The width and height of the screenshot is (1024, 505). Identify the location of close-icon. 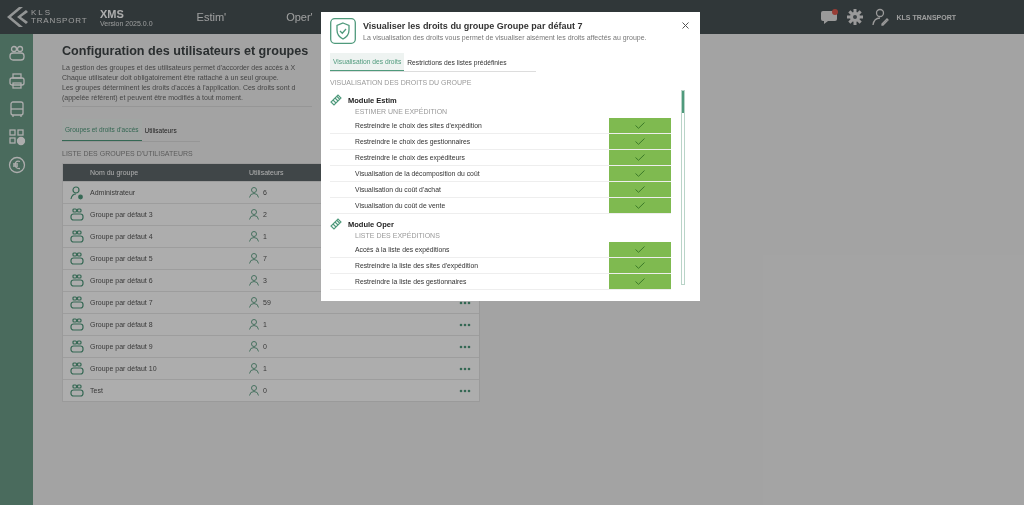
(685, 25).